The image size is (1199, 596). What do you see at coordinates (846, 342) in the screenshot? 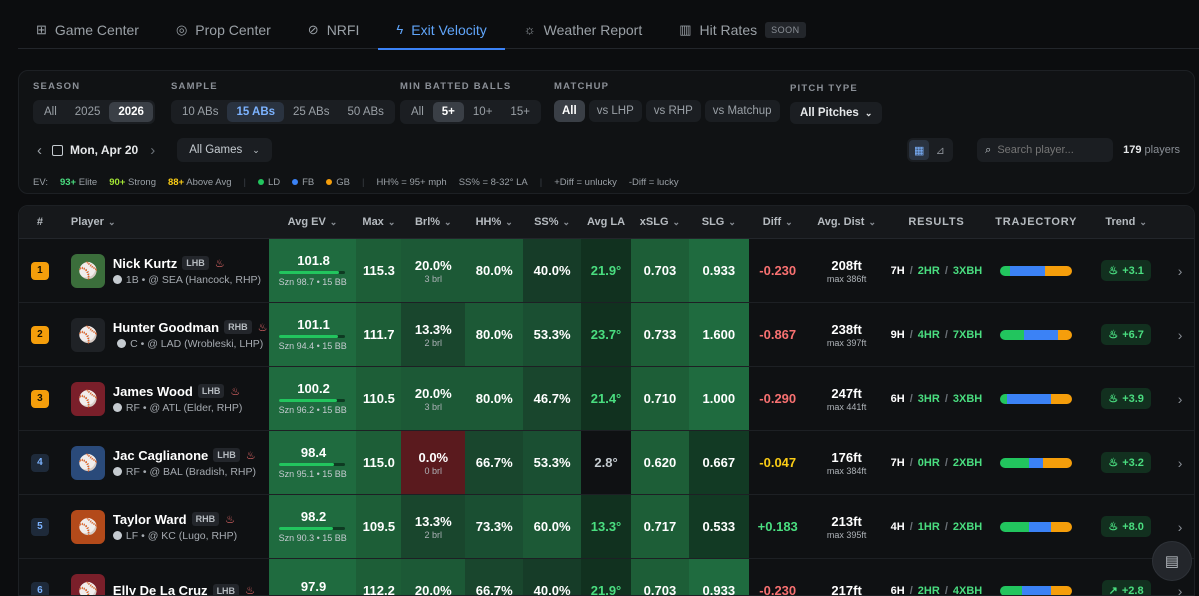
I see `max-distance: max 397ft` at bounding box center [846, 342].